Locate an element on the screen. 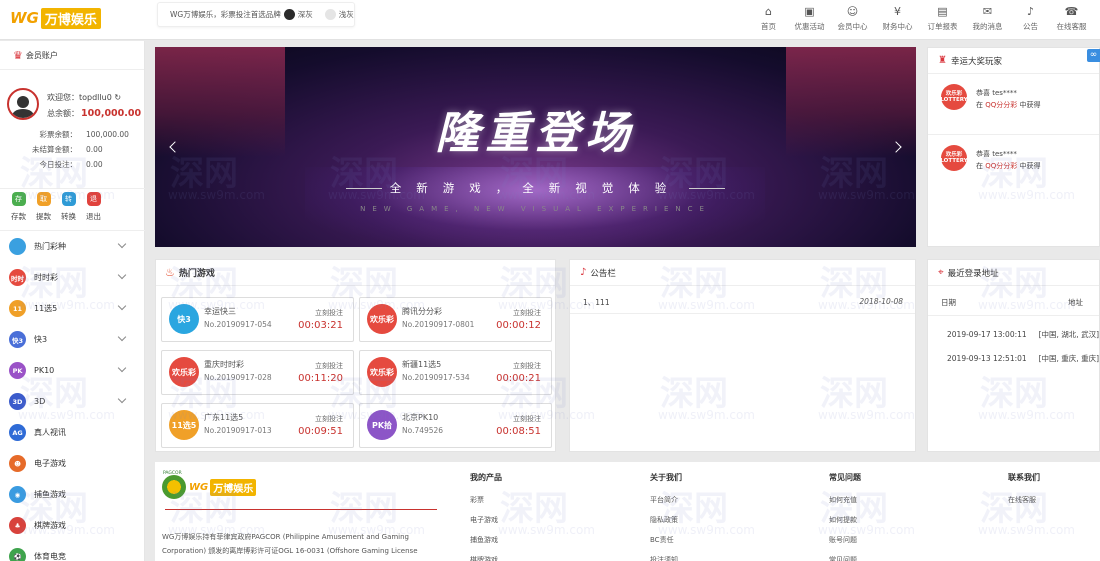 Image resolution: width=1100 pixels, height=561 pixels. finance-icon: ¥ is located at coordinates (897, 11).